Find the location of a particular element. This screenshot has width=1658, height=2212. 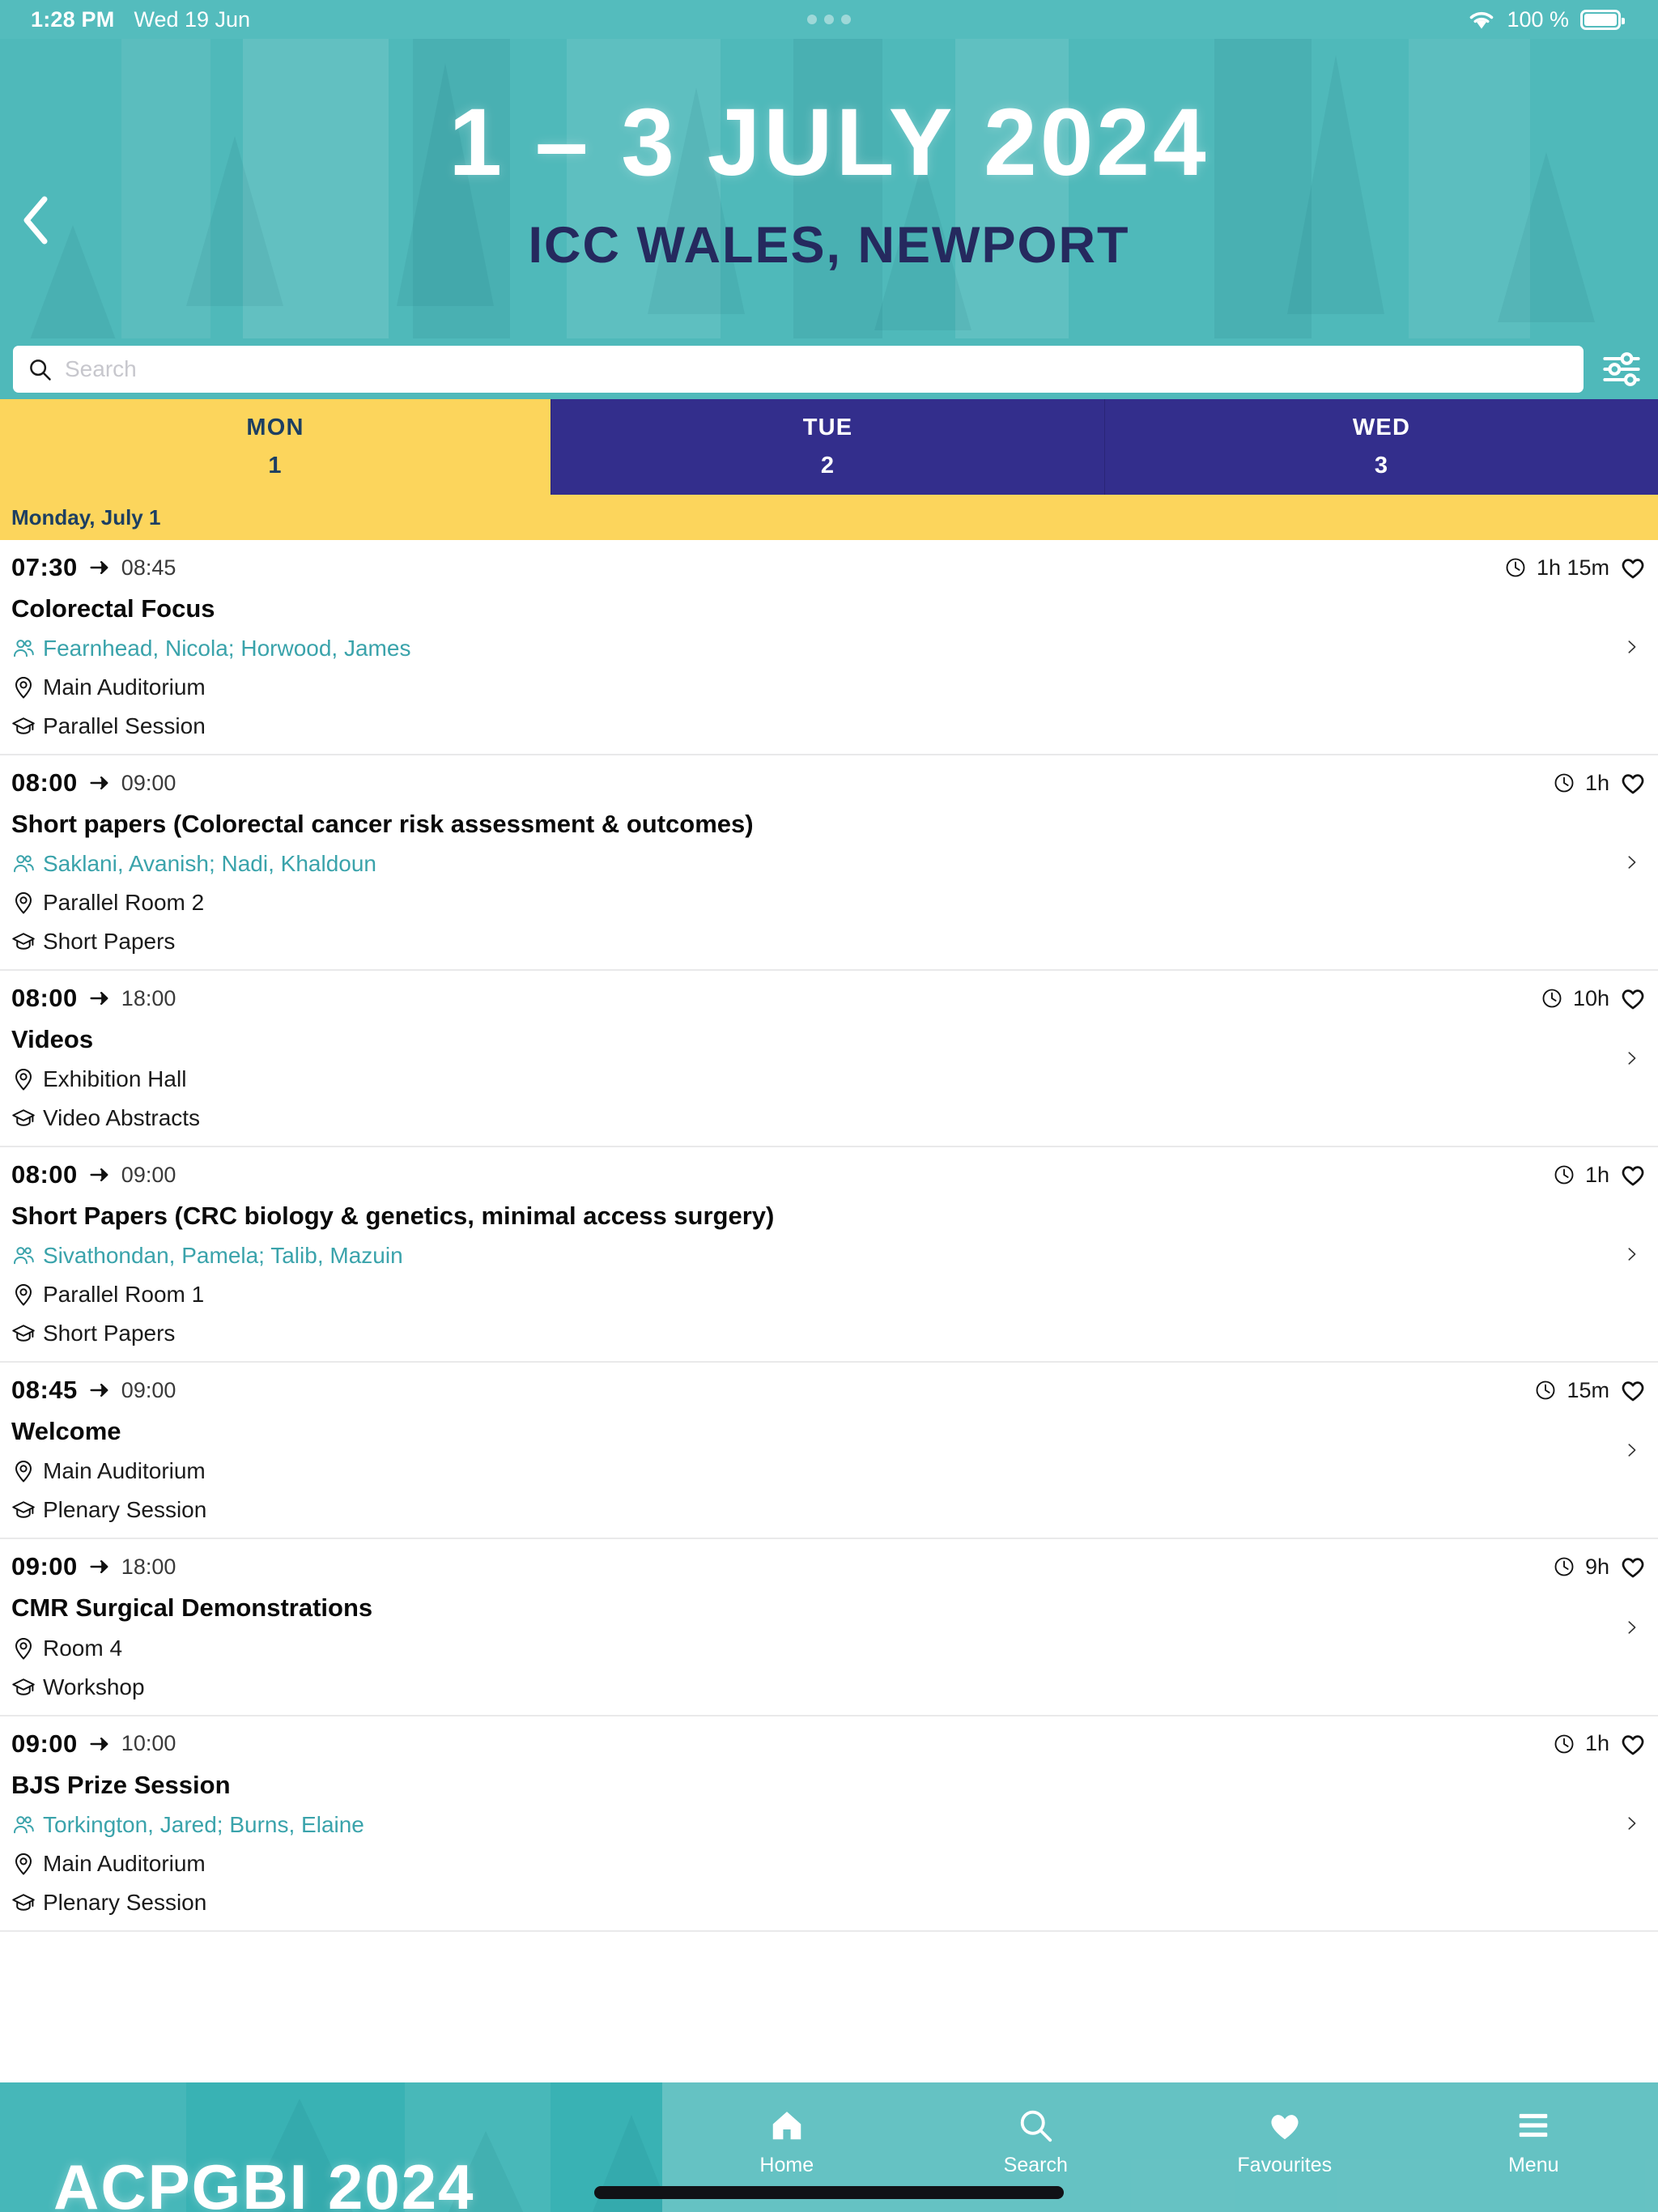

session-end-time: 08:45 is located at coordinates (148, 568).